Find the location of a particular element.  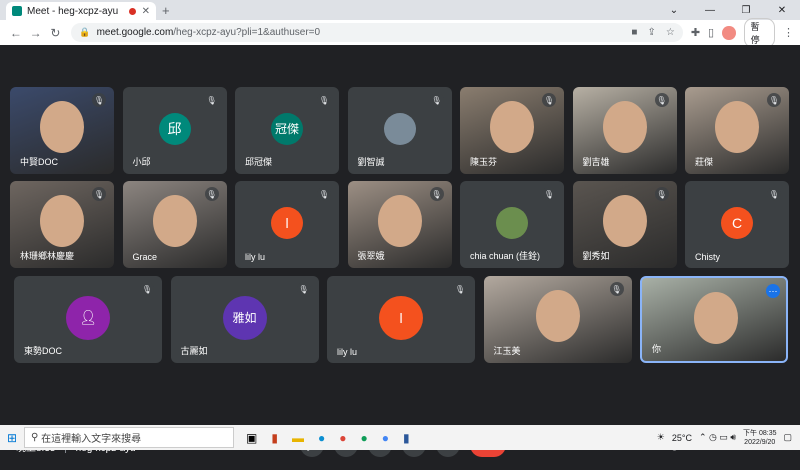

tab-close-icon: ✕ is located at coordinates (146, 11).